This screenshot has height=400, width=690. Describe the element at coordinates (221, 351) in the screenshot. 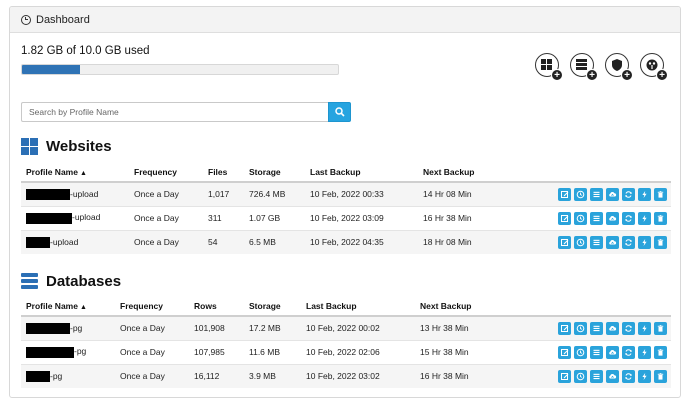

I see `rows-cell: 107,985` at that location.